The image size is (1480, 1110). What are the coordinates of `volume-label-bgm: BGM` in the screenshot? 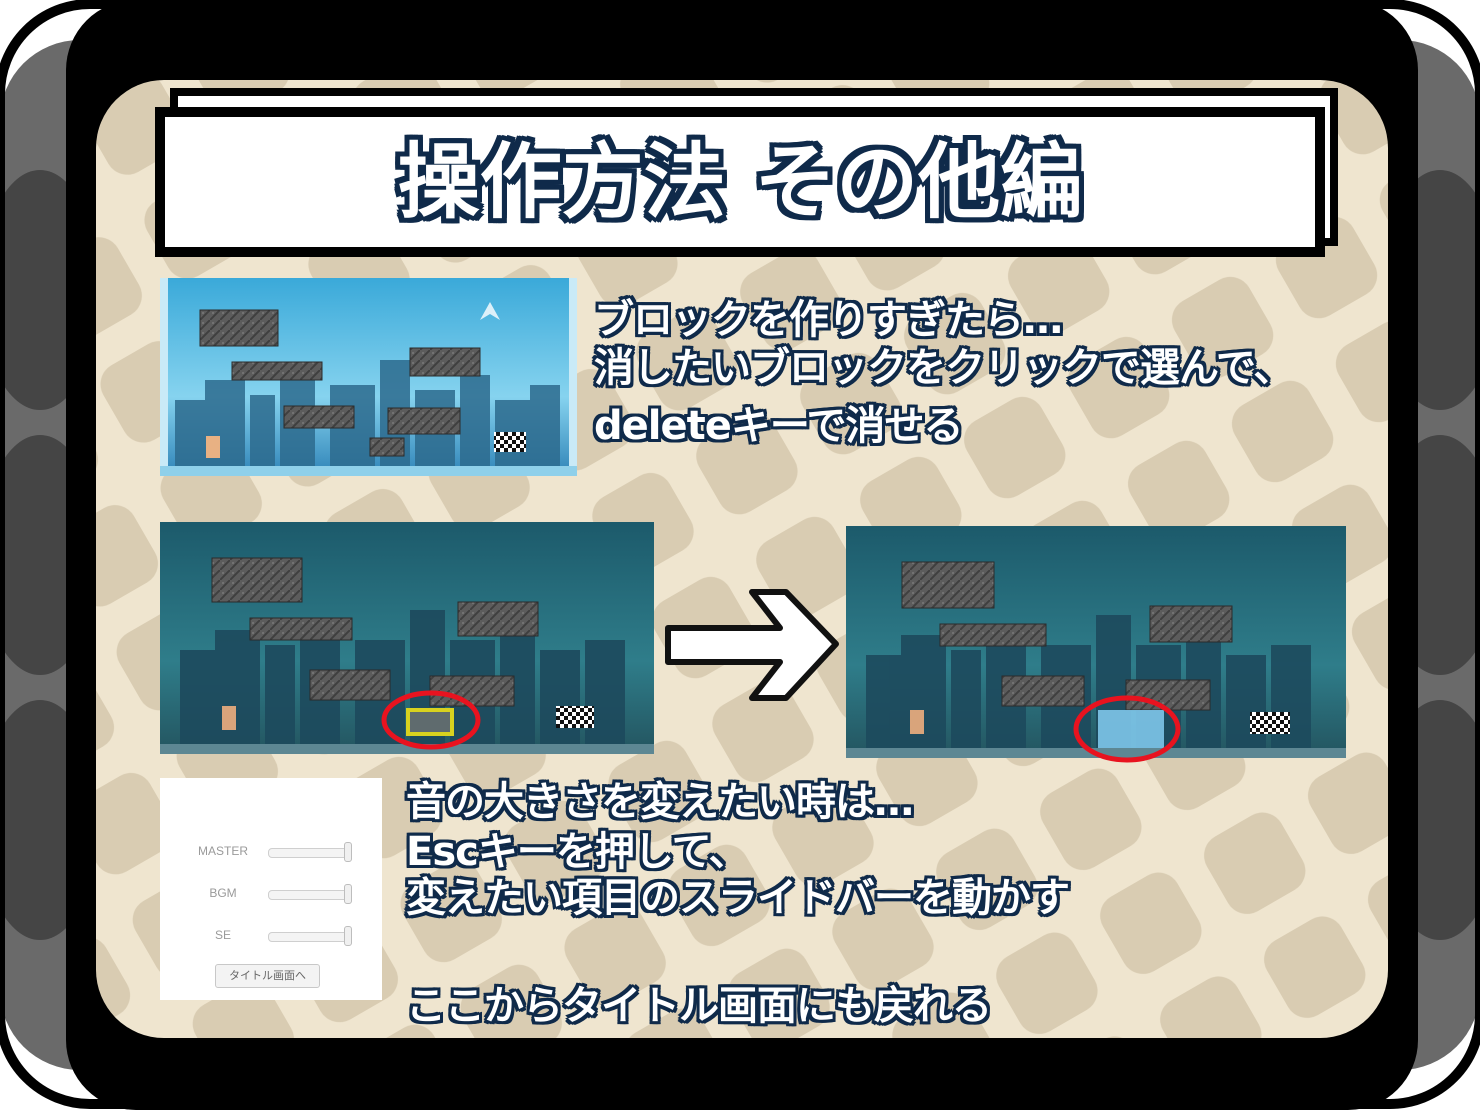 It's located at (223, 893).